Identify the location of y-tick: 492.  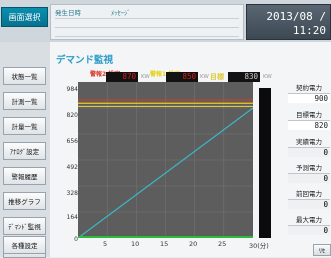
(72, 167).